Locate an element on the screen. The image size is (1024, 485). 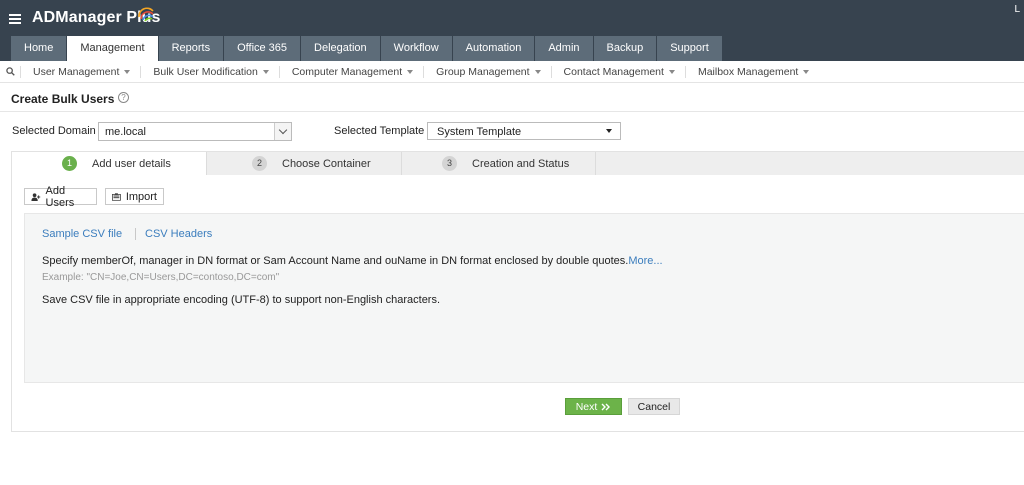
domain-dropdown-button is located at coordinates (282, 131).